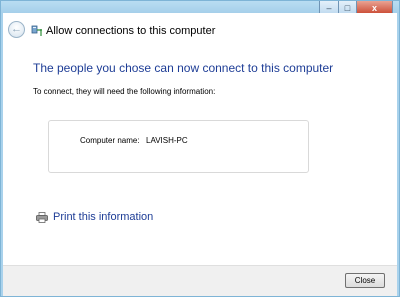 The image size is (400, 297). I want to click on print-link-label: Print this information, so click(103, 217).